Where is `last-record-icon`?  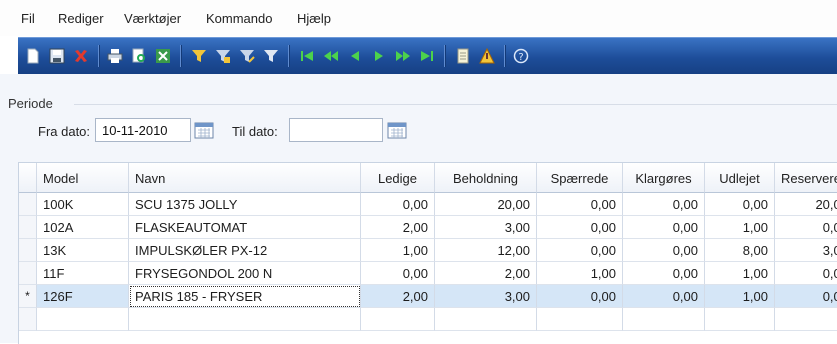 last-record-icon is located at coordinates (427, 56).